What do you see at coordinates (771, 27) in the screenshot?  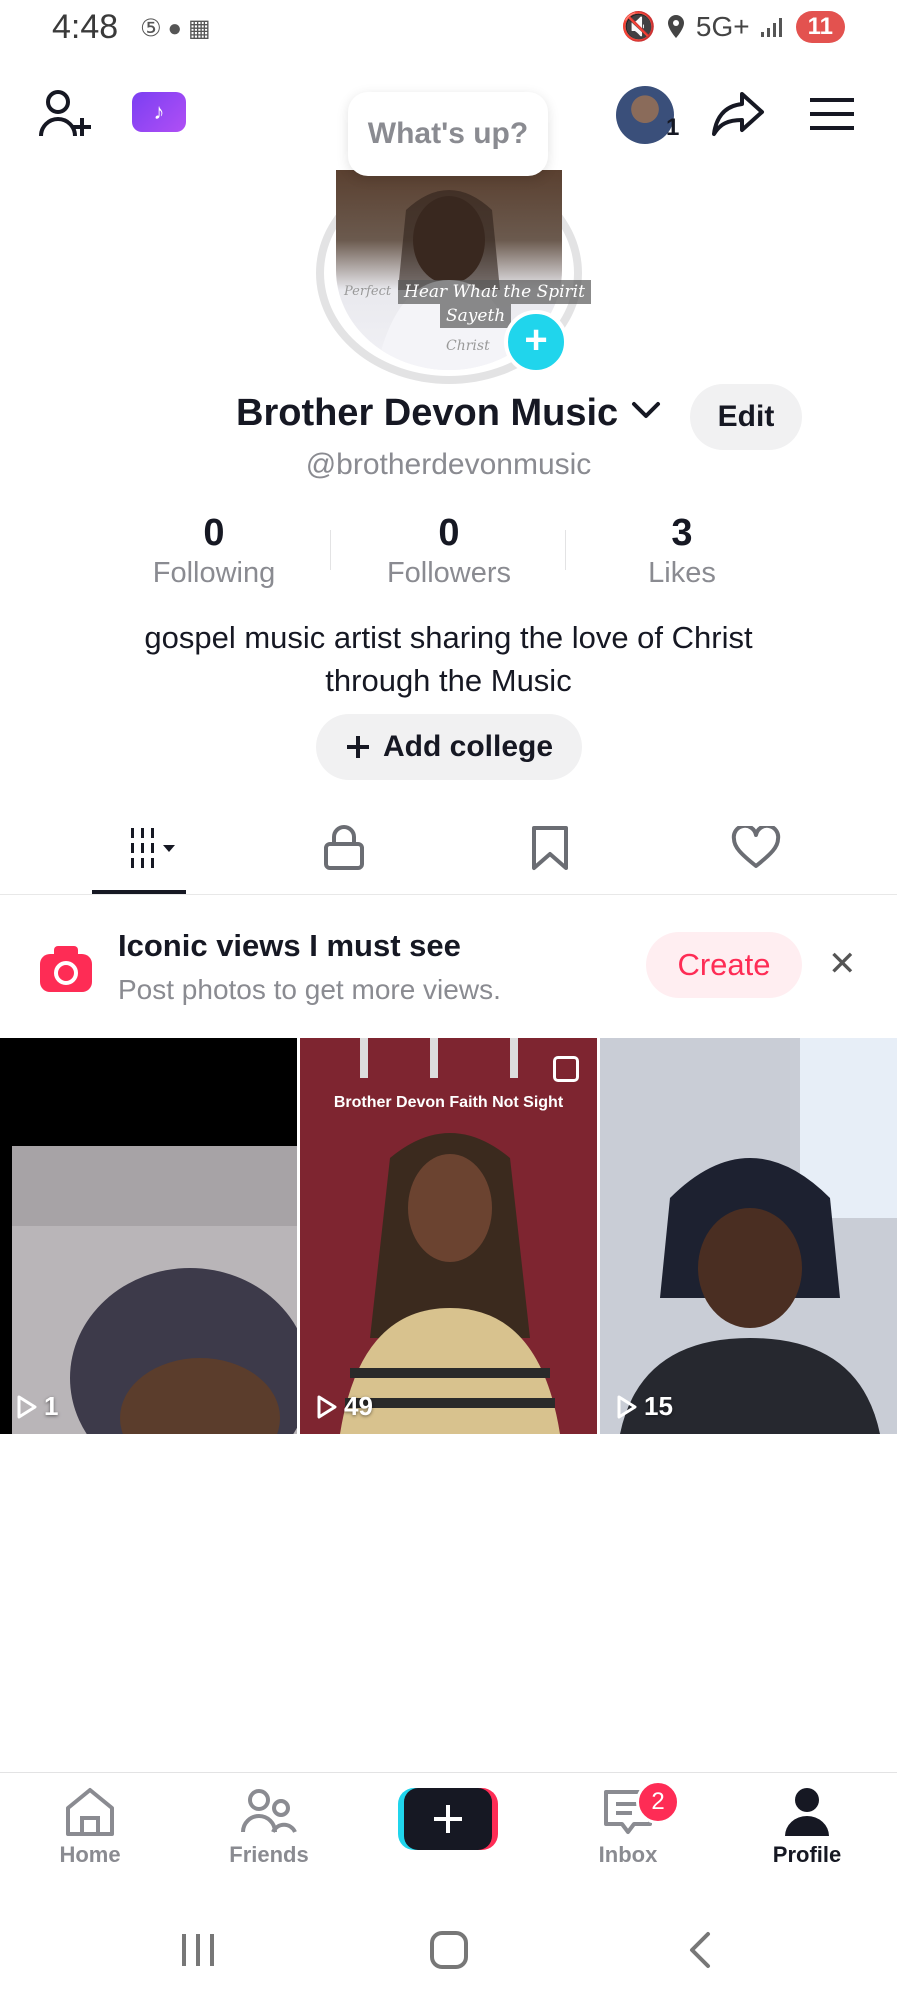 I see `signal-icon` at bounding box center [771, 27].